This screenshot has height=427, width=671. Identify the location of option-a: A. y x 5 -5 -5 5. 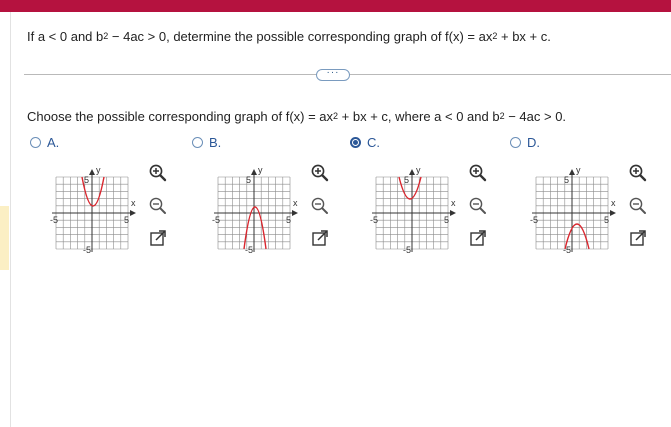
(105, 195).